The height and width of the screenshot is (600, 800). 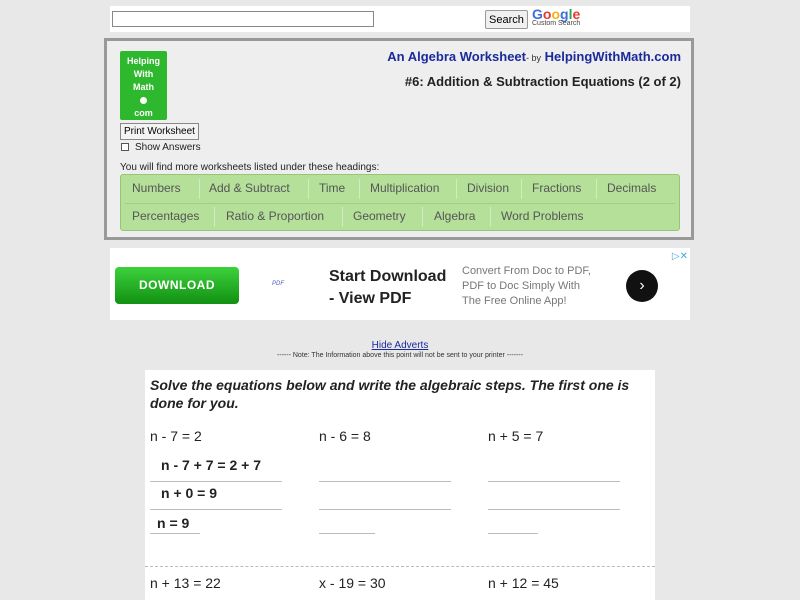 I want to click on ad-body-line: Convert From Doc to PDF,, so click(x=526, y=271).